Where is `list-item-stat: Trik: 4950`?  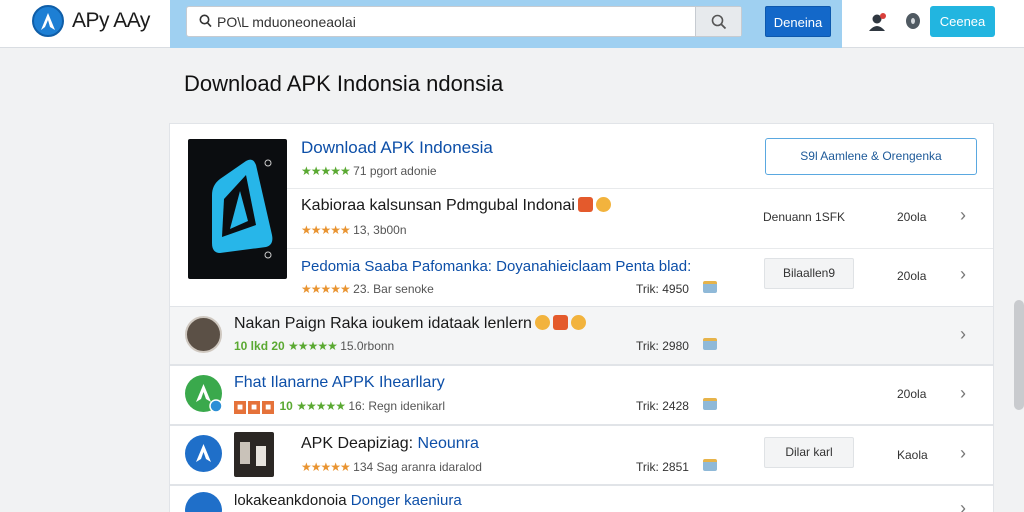 list-item-stat: Trik: 4950 is located at coordinates (662, 289).